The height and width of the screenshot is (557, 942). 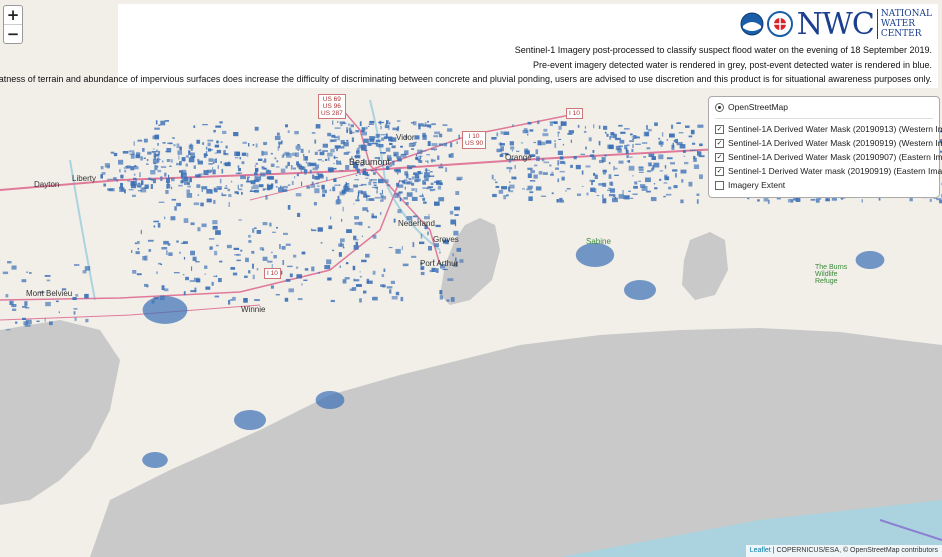 What do you see at coordinates (13, 15) in the screenshot?
I see `zoom-in-button: +` at bounding box center [13, 15].